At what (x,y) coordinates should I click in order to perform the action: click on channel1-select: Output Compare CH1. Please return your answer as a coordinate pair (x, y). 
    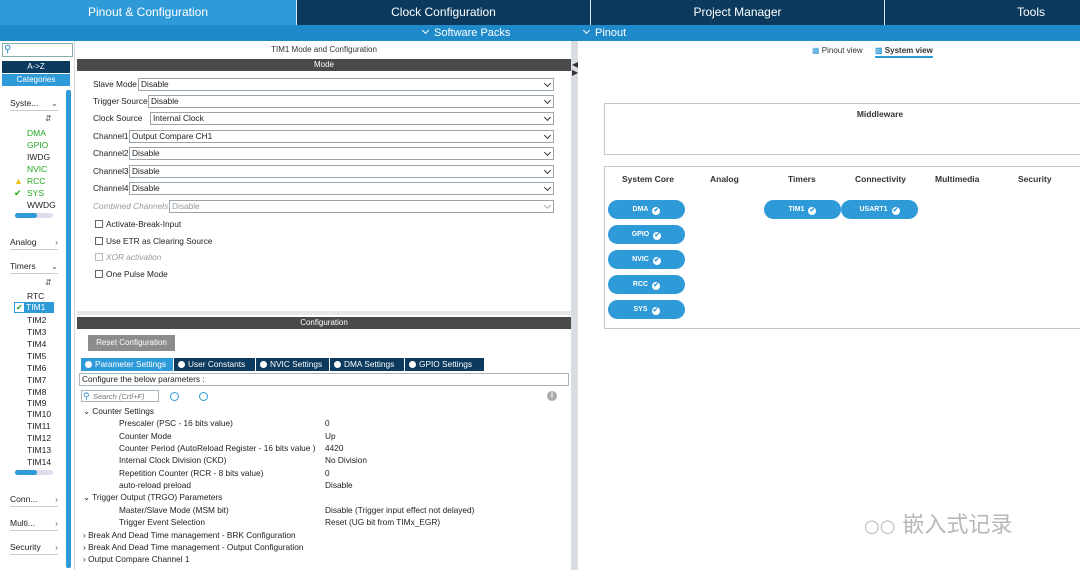
    Looking at the image, I should click on (341, 136).